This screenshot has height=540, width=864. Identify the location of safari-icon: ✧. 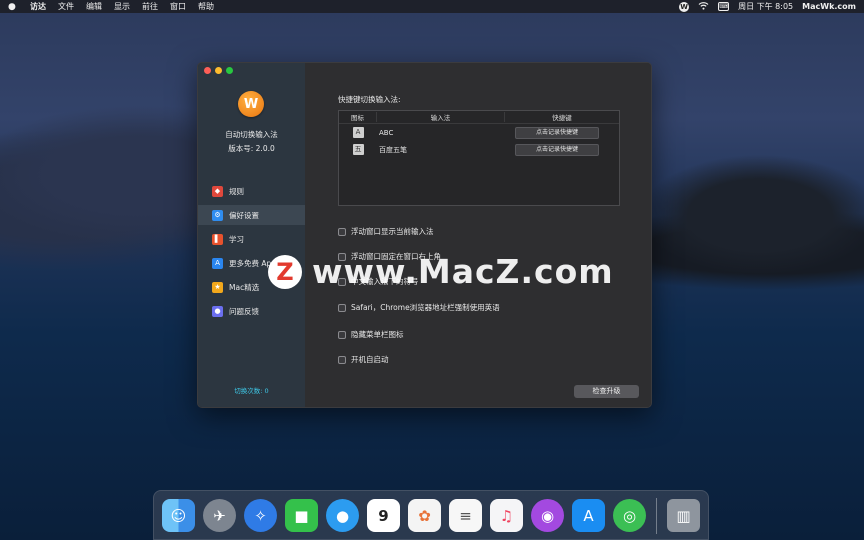
(260, 515).